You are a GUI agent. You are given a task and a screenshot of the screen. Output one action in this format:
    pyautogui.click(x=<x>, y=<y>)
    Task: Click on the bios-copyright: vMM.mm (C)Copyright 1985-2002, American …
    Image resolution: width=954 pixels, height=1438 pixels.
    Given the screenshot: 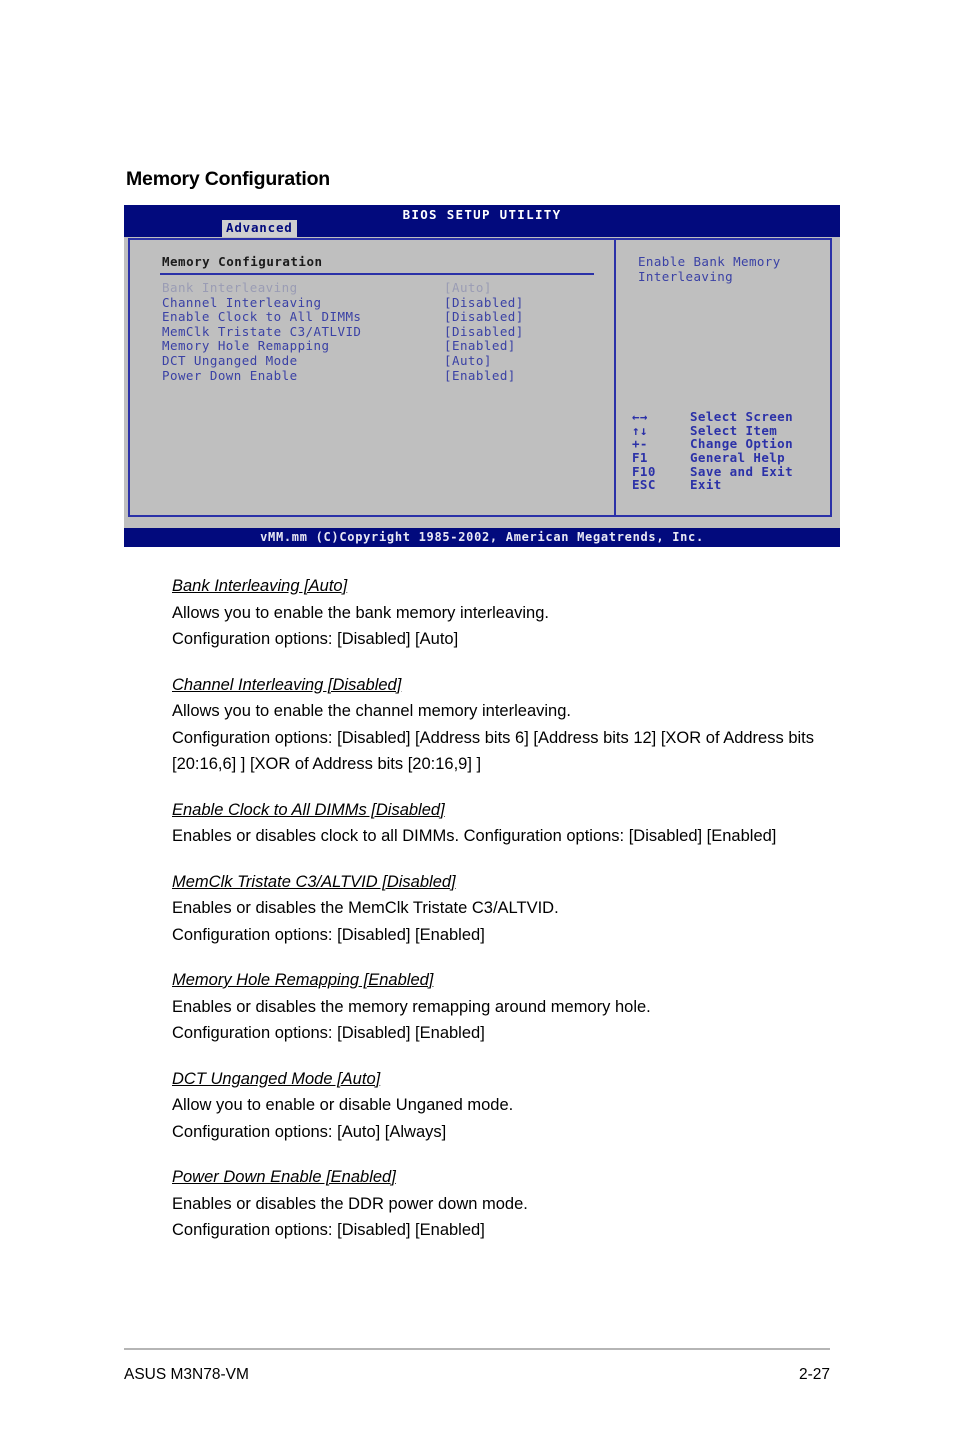 What is the action you would take?
    pyautogui.click(x=482, y=537)
    